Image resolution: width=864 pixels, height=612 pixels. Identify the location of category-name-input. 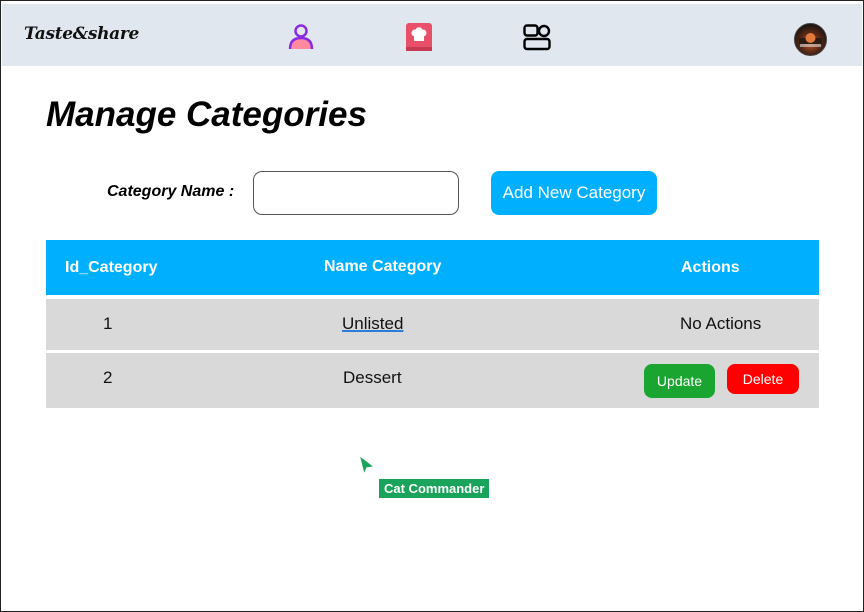
(356, 193).